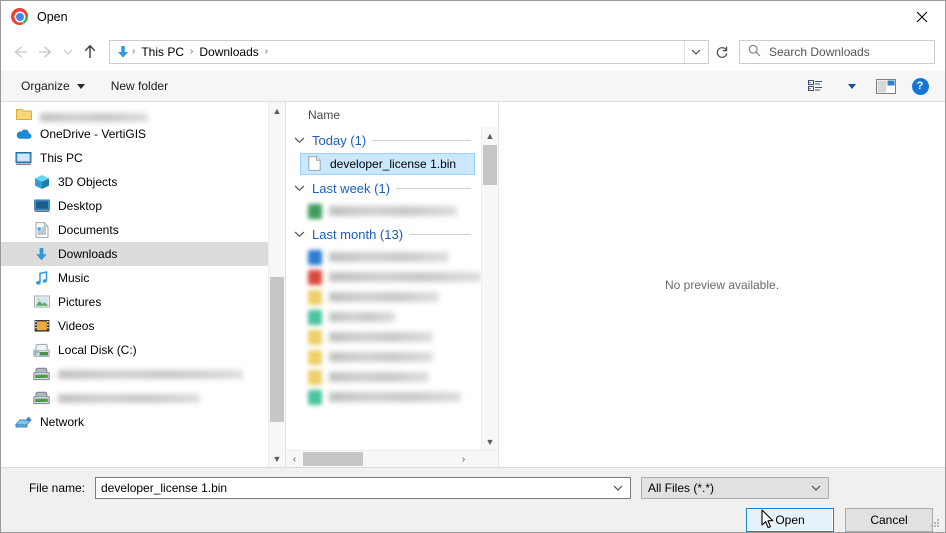 The width and height of the screenshot is (946, 533). I want to click on filename-input: developer_license 1.bin, so click(363, 488).